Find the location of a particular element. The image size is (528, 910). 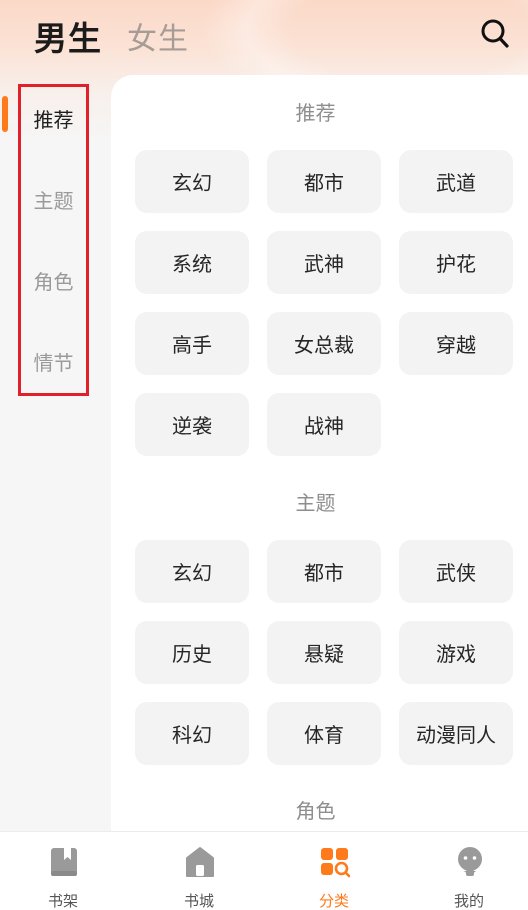

tag-chip: 女总裁 is located at coordinates (324, 343).